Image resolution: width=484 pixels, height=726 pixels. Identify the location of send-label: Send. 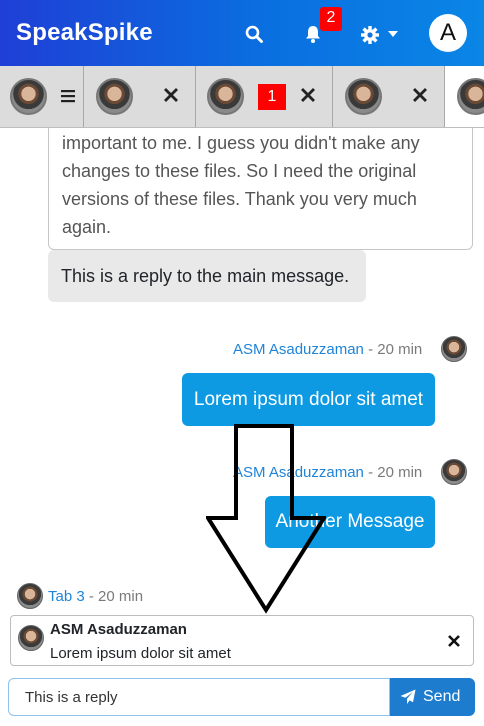
(442, 696).